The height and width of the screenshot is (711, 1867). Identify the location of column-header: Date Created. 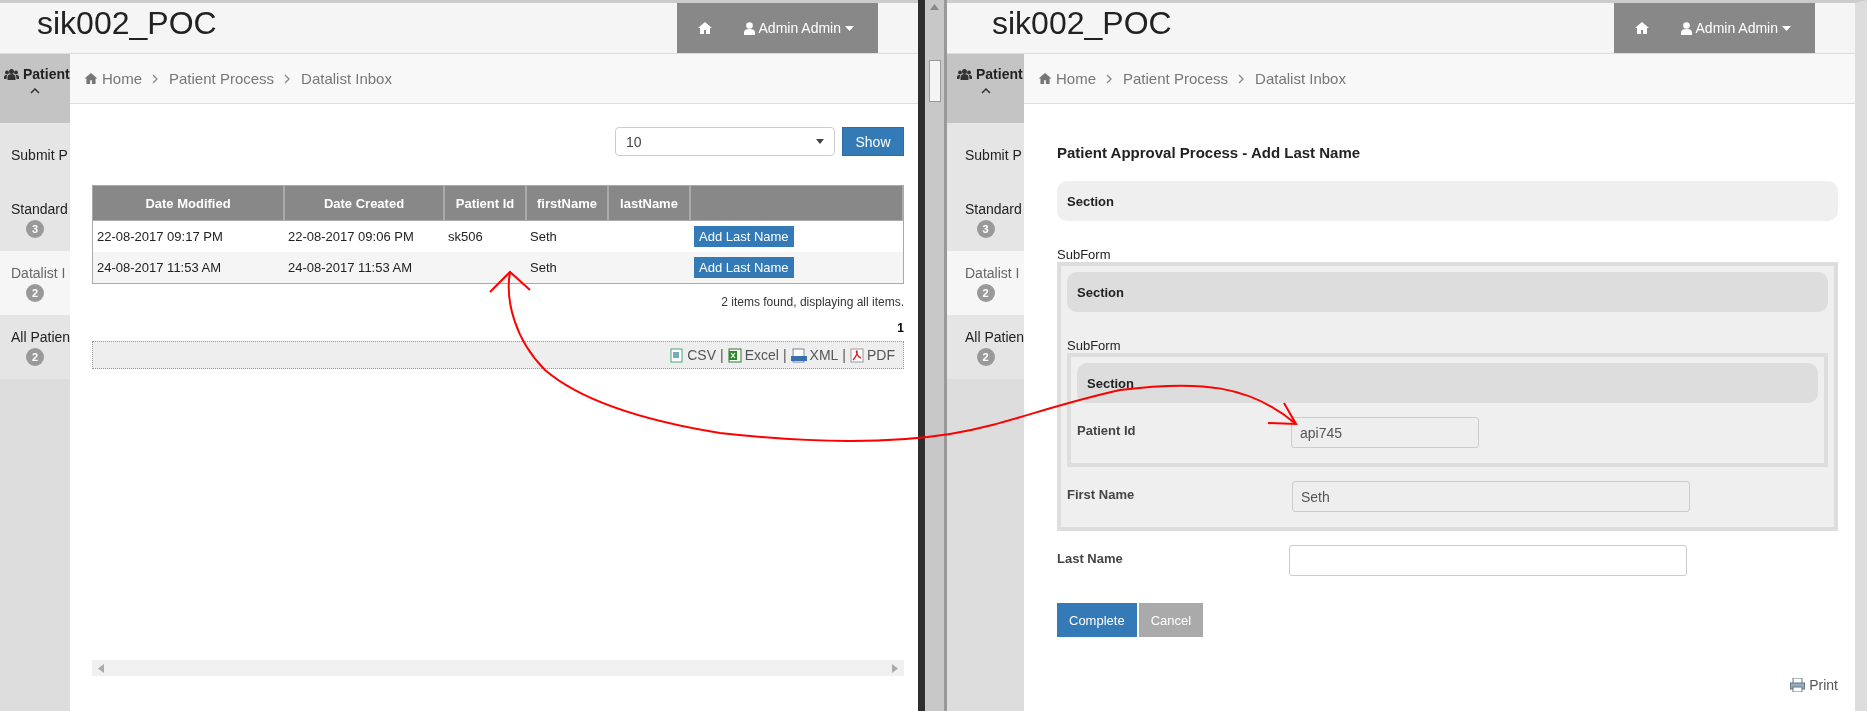
(364, 203).